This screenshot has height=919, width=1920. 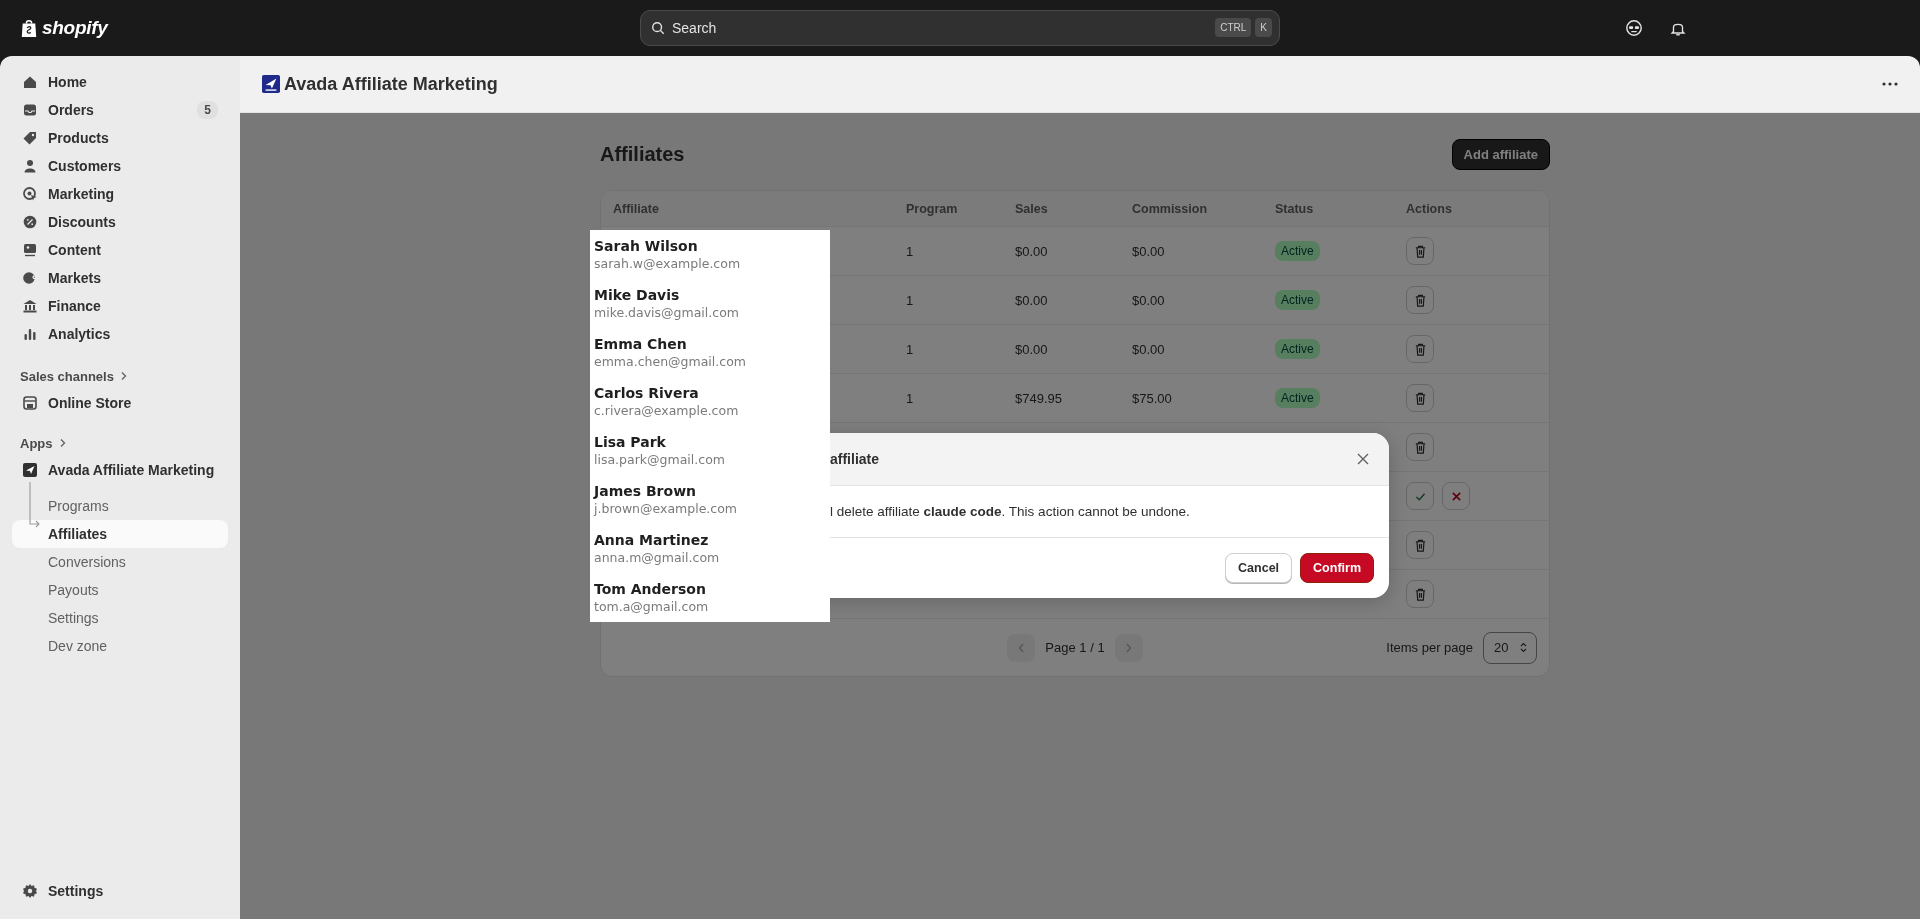 What do you see at coordinates (120, 403) in the screenshot?
I see `nav-item: Online Store` at bounding box center [120, 403].